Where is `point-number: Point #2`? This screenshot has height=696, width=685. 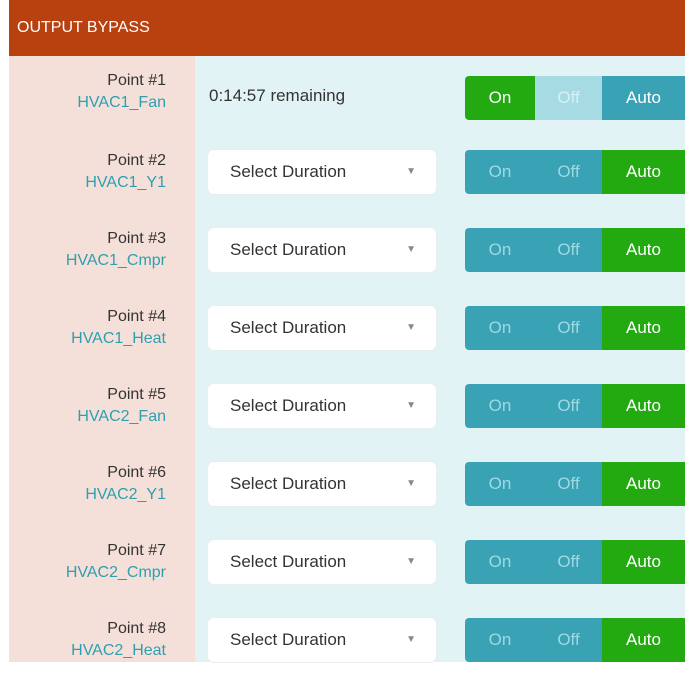 point-number: Point #2 is located at coordinates (136, 160).